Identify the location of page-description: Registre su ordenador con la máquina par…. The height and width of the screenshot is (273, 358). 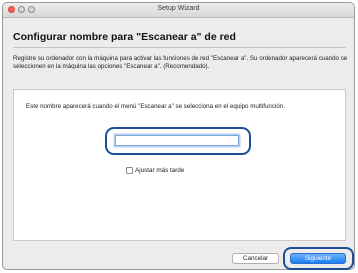
(180, 63).